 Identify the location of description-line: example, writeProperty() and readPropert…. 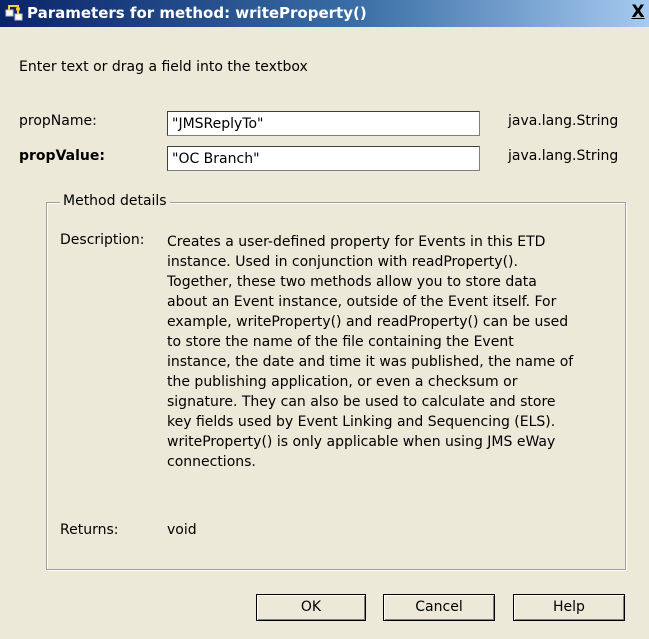
(368, 322).